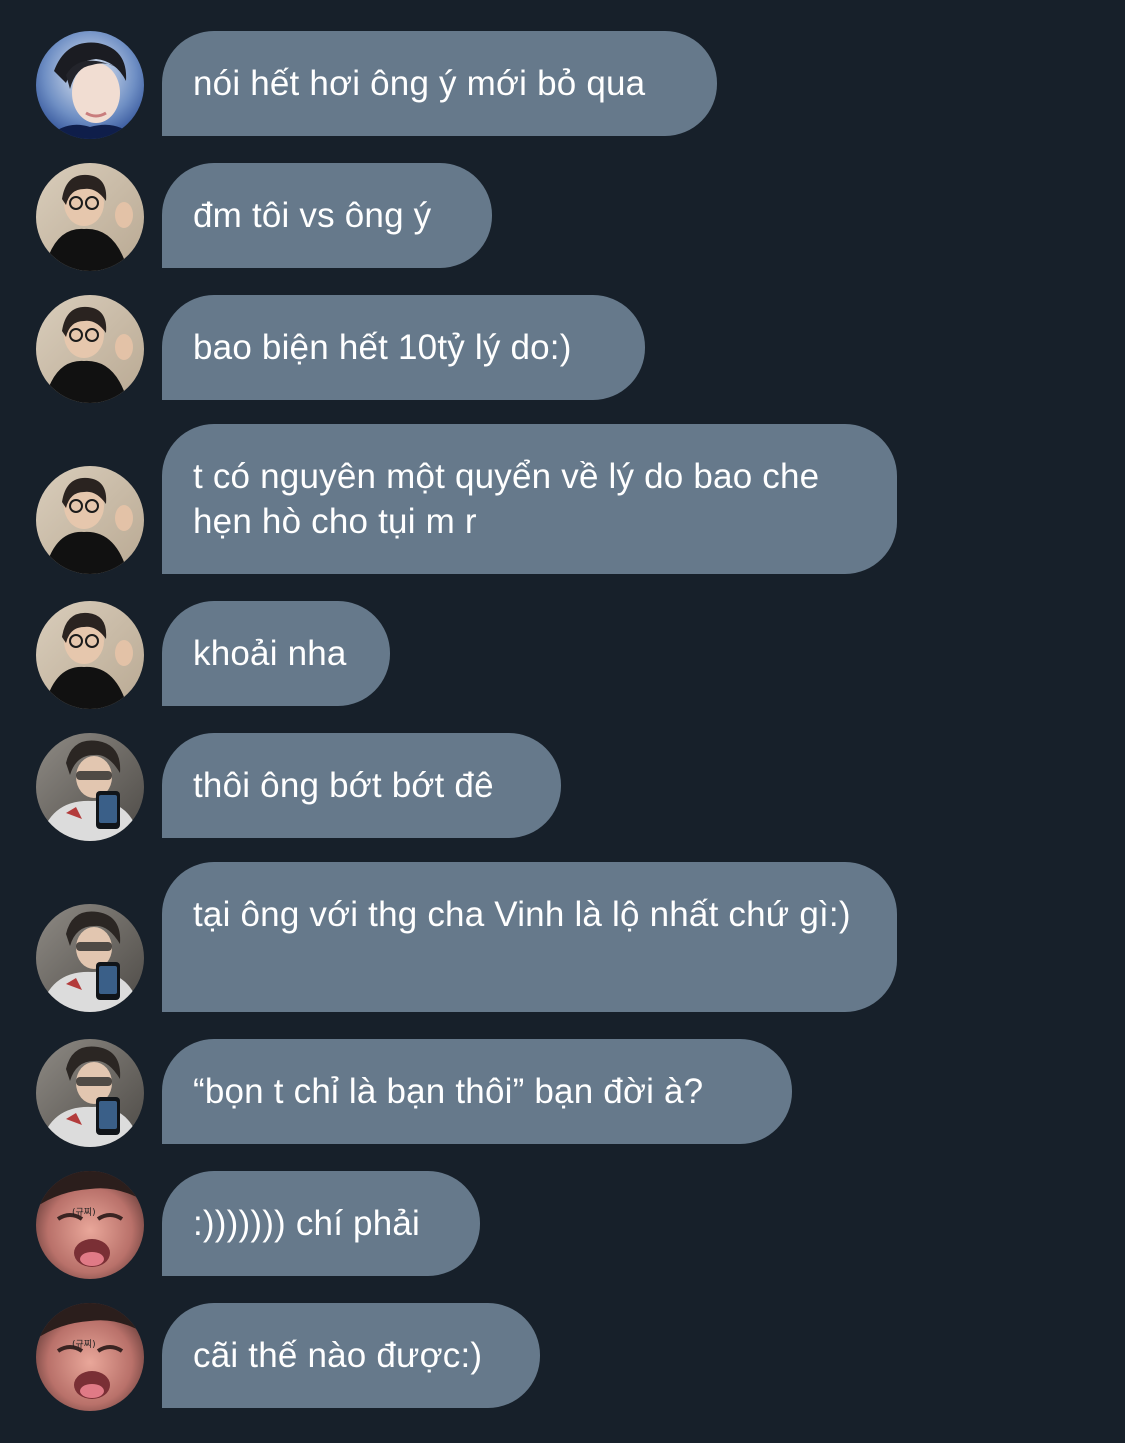  Describe the element at coordinates (439, 83) in the screenshot. I see `message-bubble: nói hết hơi ông ý mới bỏ qua` at that location.